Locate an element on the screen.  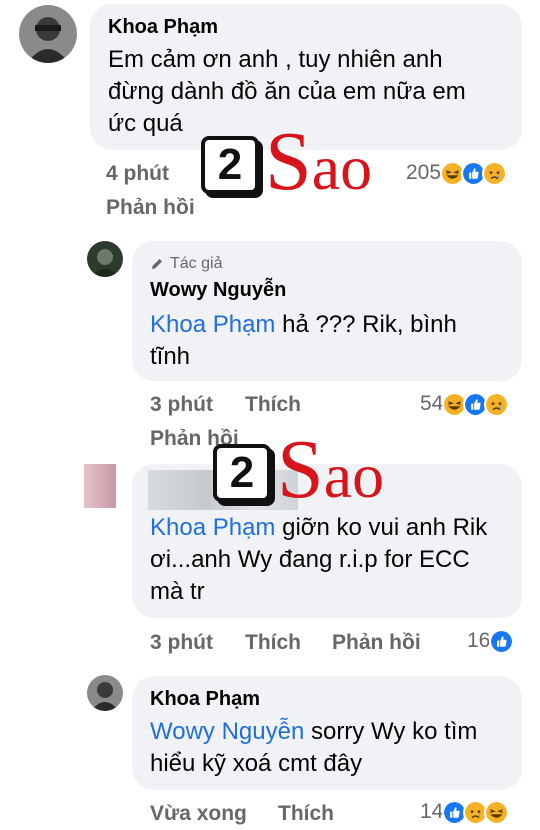
comment-author: Wowy Nguyễn is located at coordinates (218, 290).